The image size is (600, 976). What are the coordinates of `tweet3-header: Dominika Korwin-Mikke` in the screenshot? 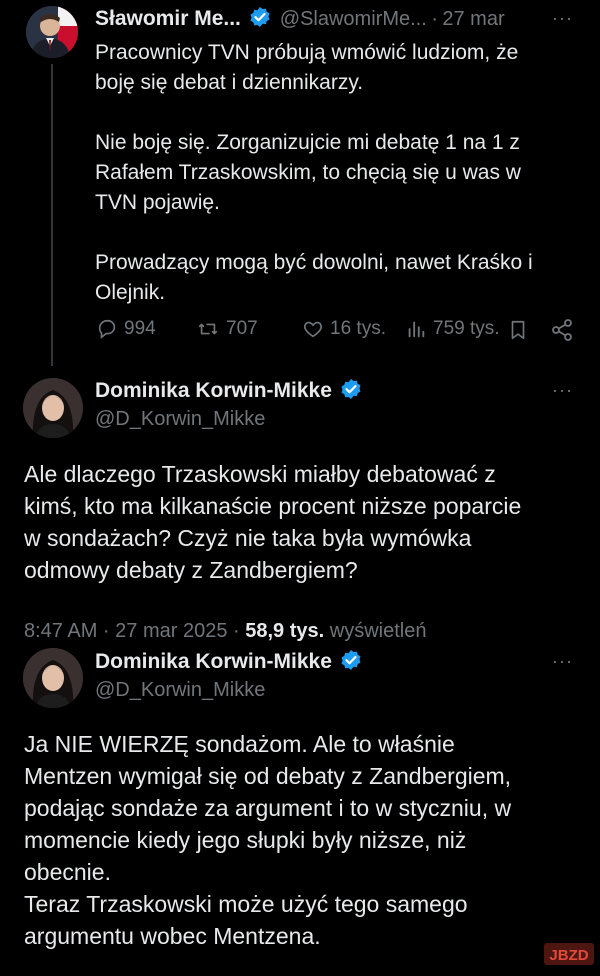 It's located at (228, 661).